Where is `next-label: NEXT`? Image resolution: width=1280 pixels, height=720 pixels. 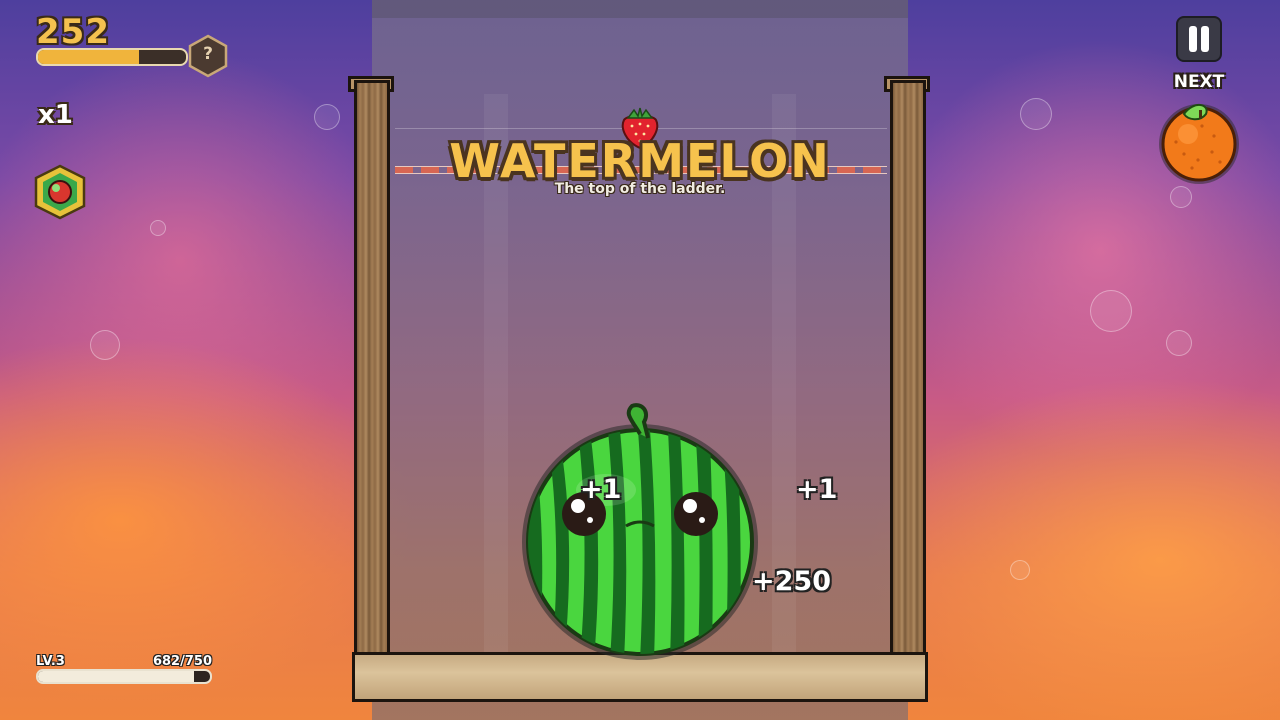
next-label: NEXT is located at coordinates (1199, 82).